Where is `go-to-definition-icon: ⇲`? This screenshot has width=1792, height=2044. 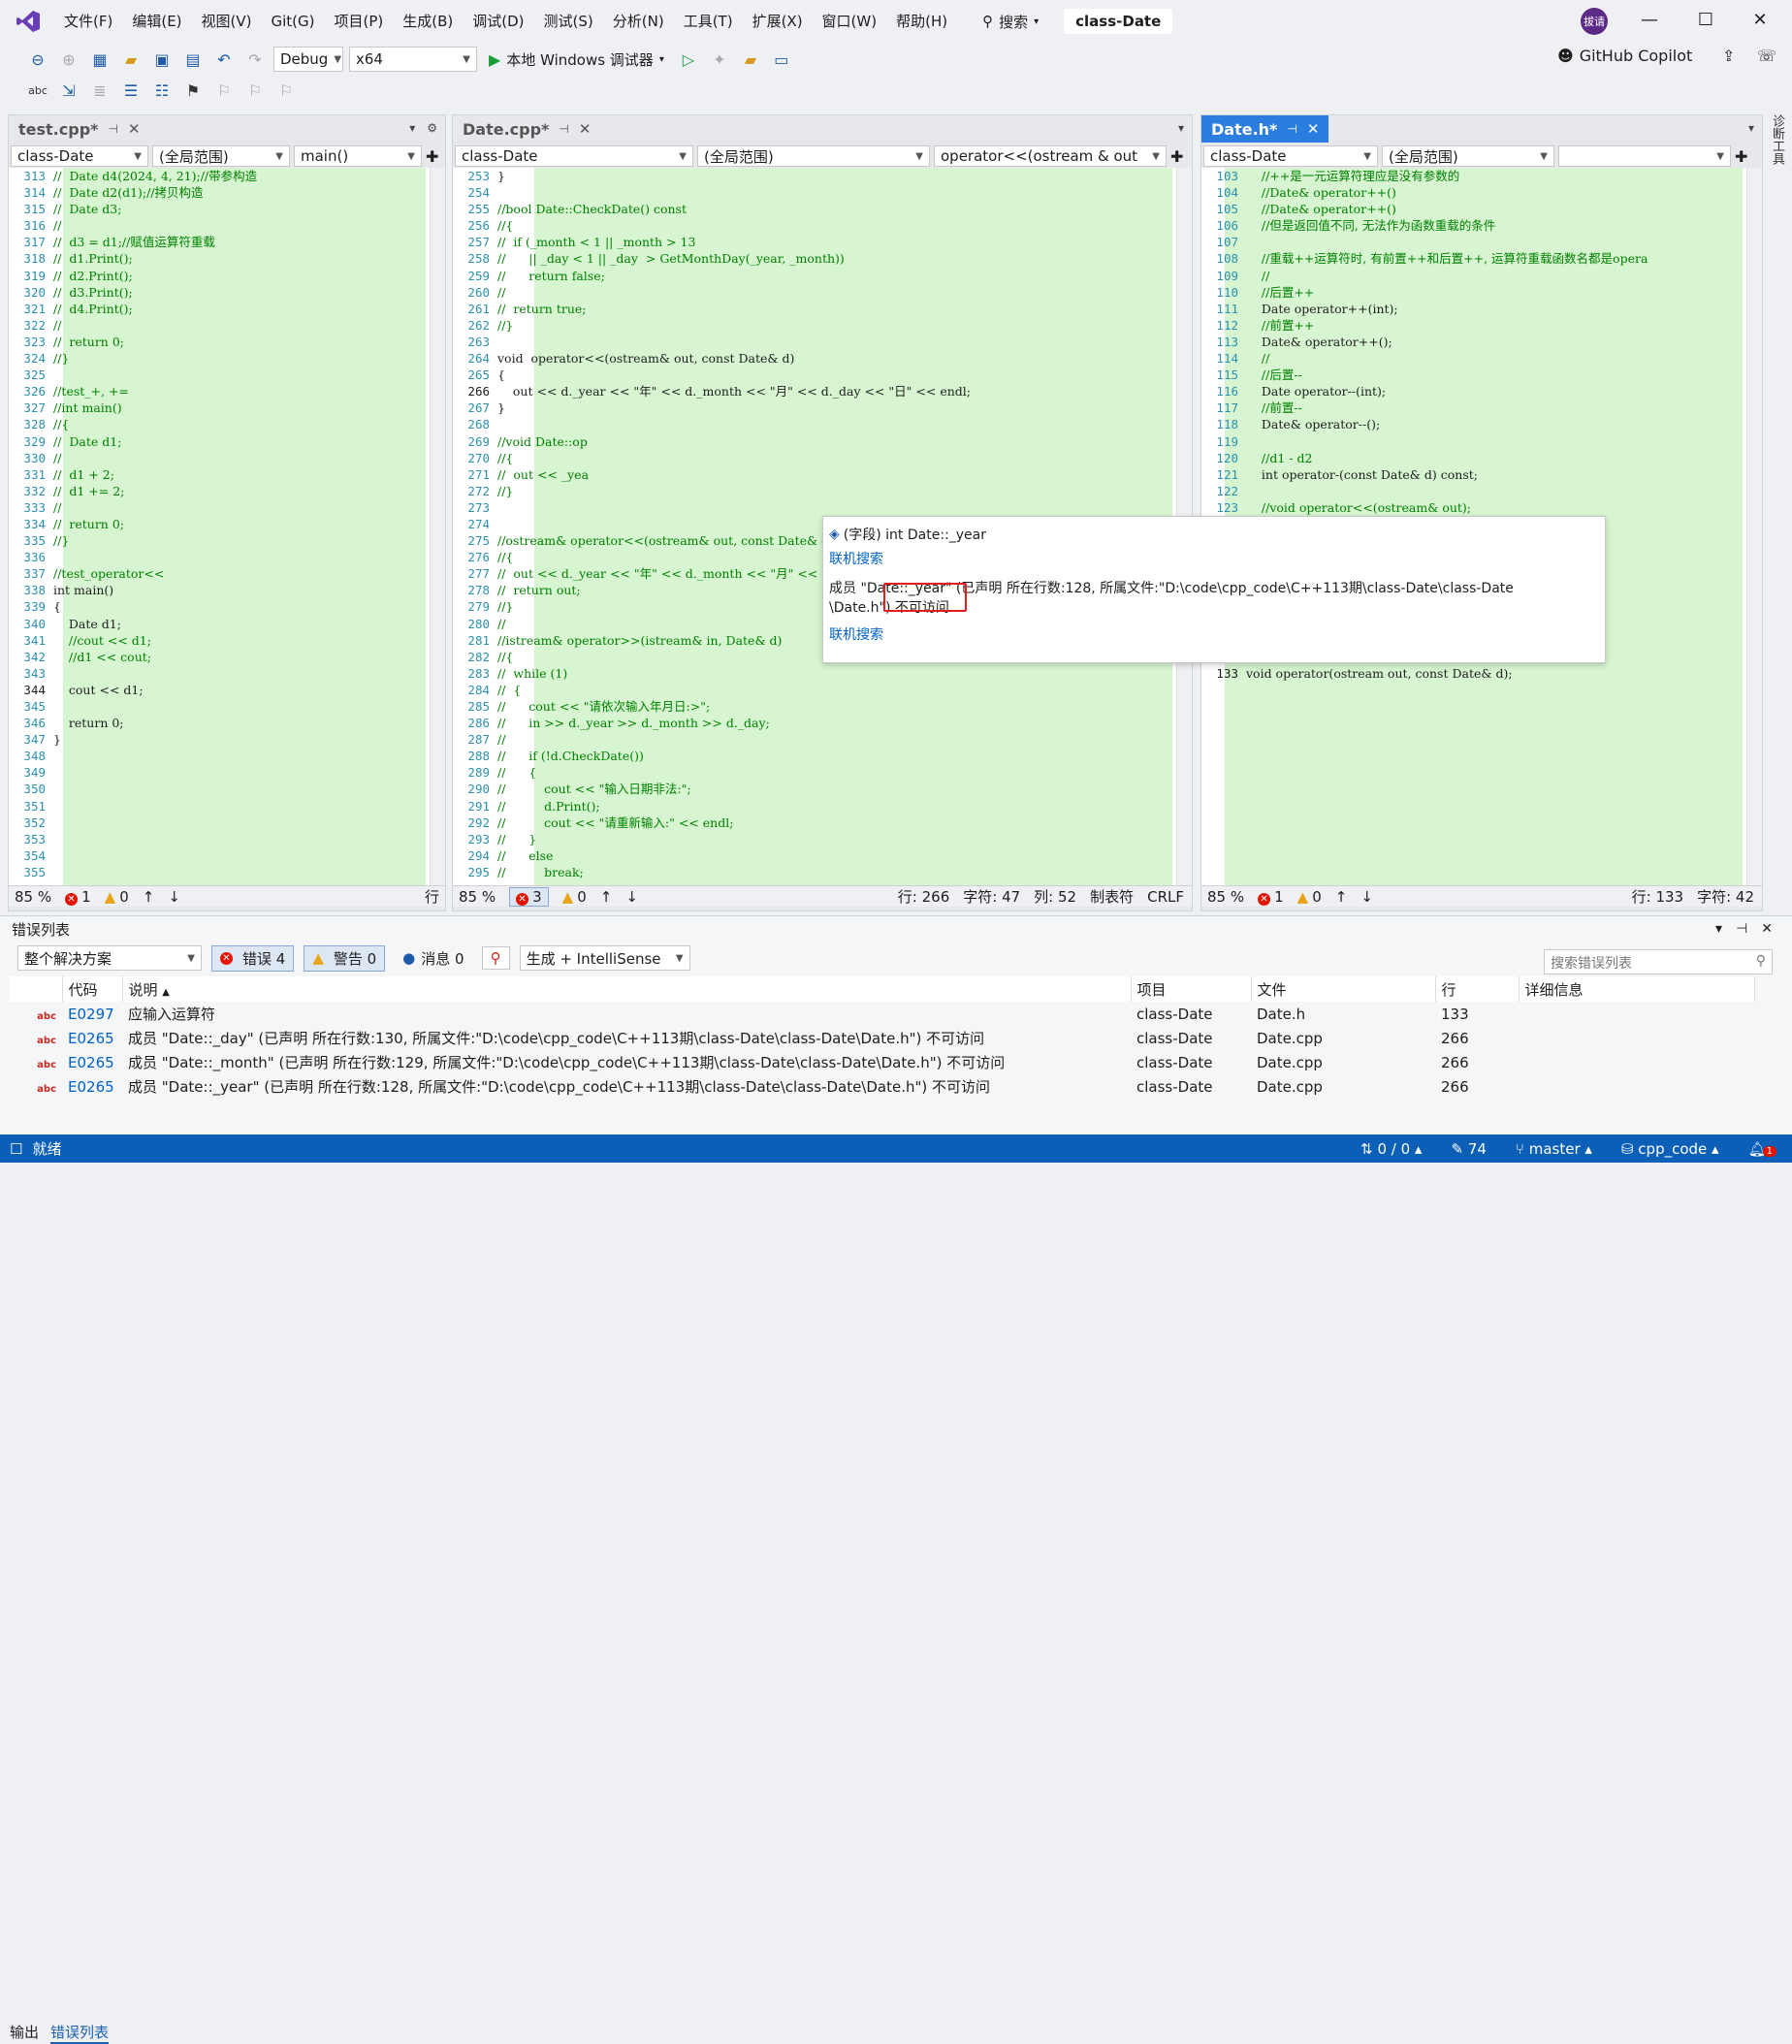 go-to-definition-icon: ⇲ is located at coordinates (68, 90).